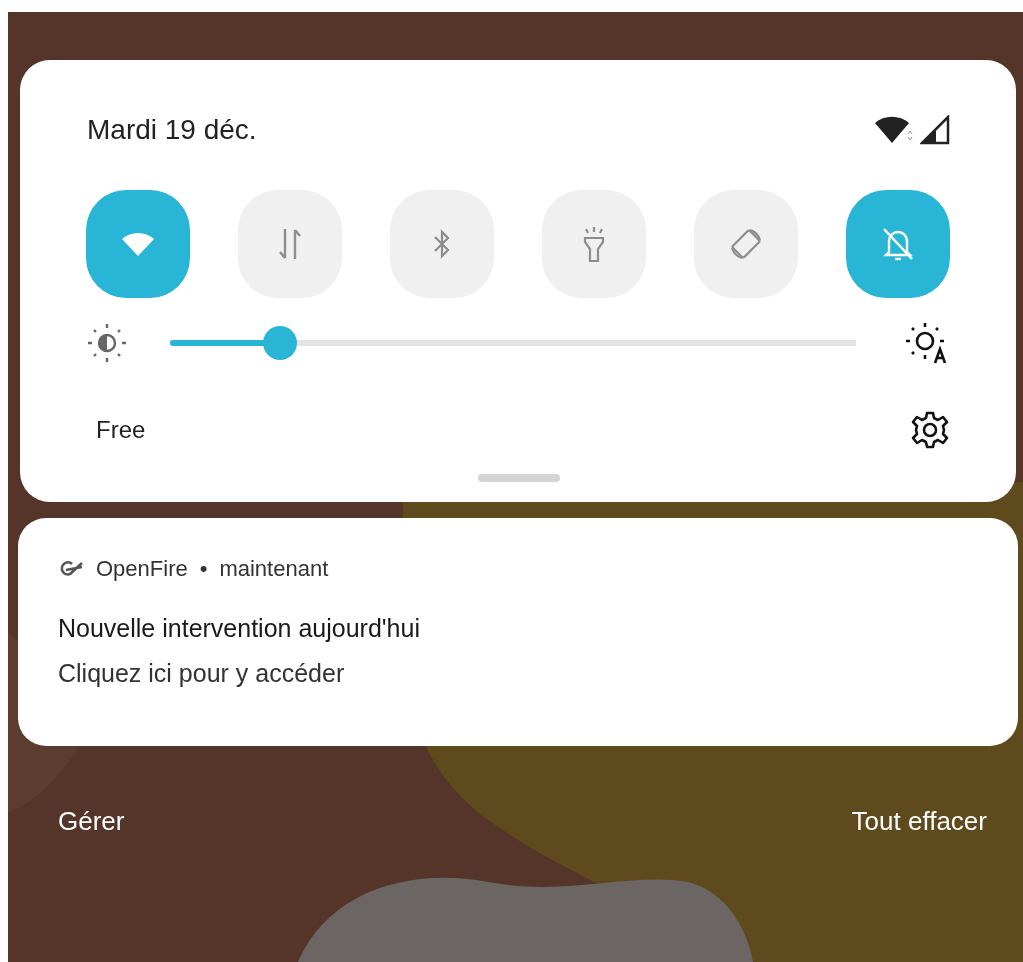  What do you see at coordinates (519, 478) in the screenshot?
I see `drag-handle` at bounding box center [519, 478].